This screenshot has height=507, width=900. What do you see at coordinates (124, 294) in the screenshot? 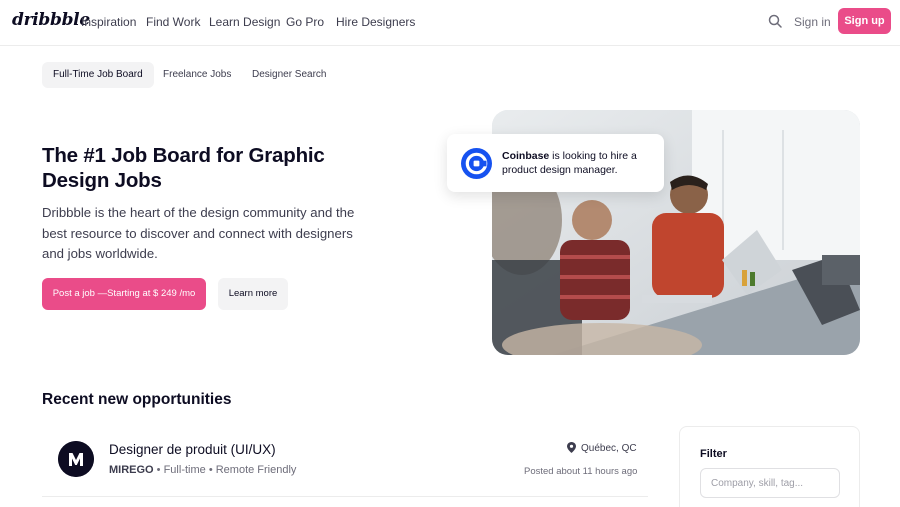
I see `post-a-job-button: Post a job —Starting at $ 249 /mo` at bounding box center [124, 294].